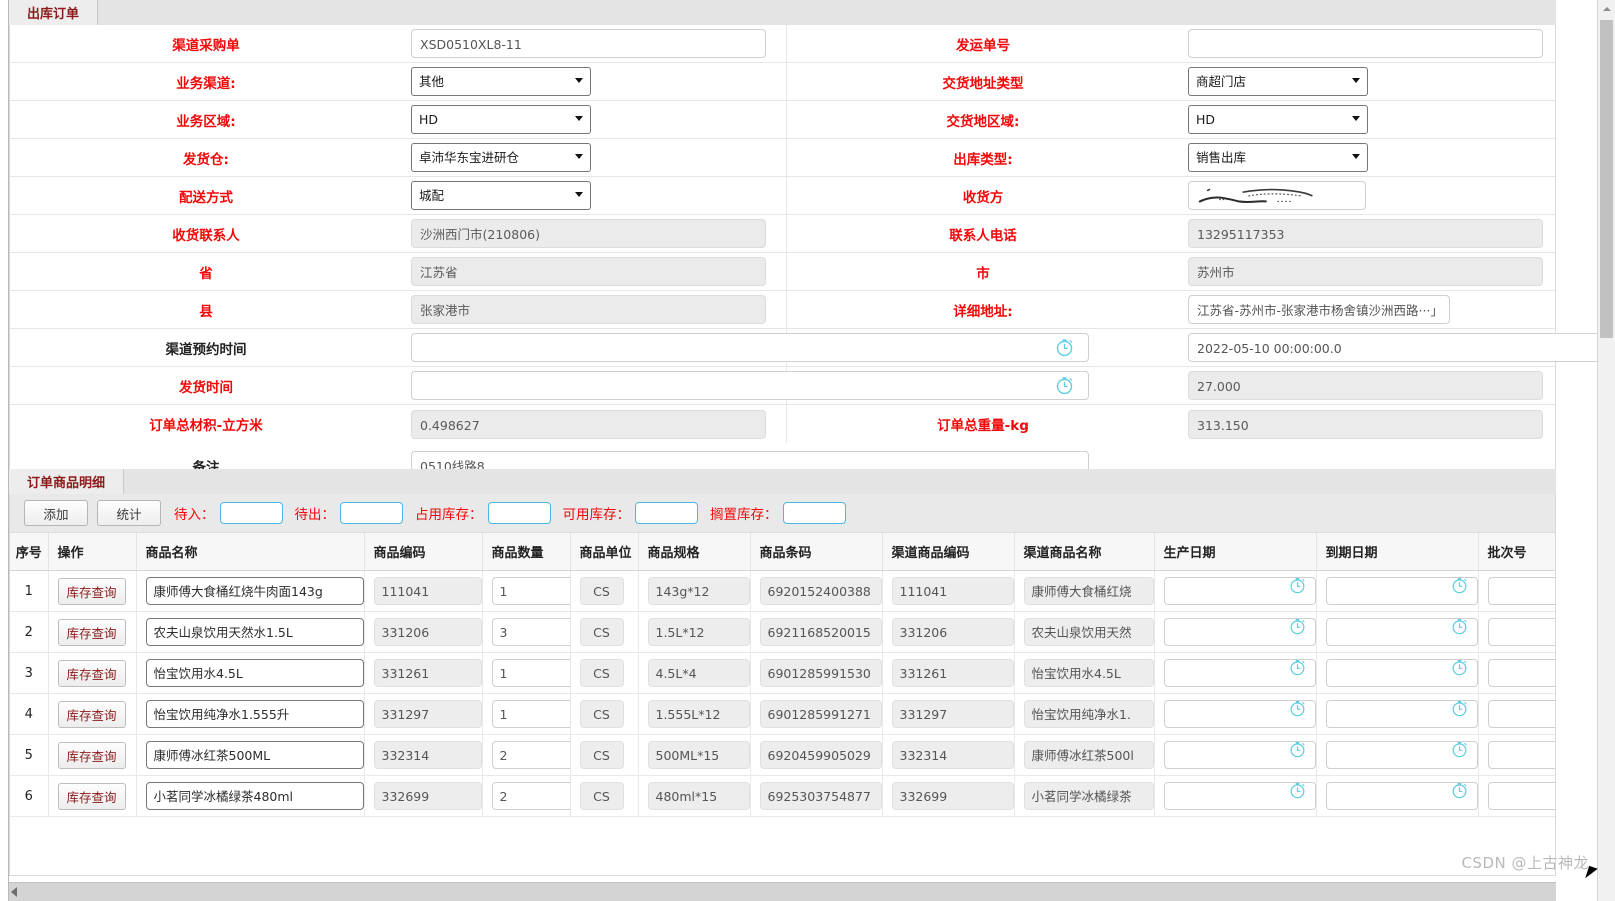  What do you see at coordinates (588, 43) in the screenshot?
I see `left-text-input: XSD0510XL8-11` at bounding box center [588, 43].